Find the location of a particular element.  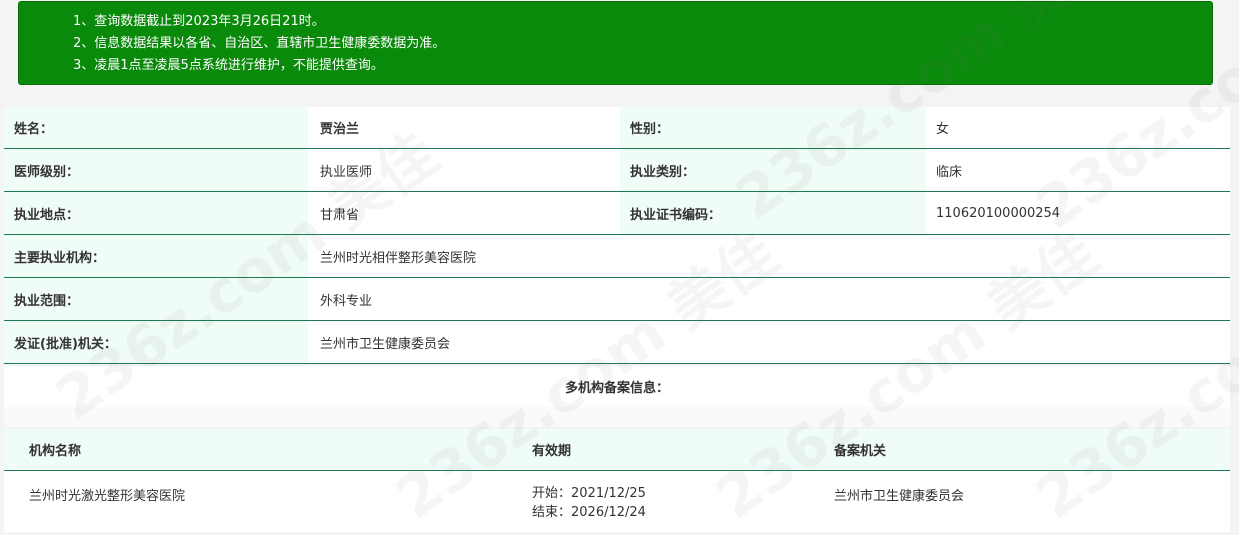

scope-value: 外科专业 is located at coordinates (769, 299).